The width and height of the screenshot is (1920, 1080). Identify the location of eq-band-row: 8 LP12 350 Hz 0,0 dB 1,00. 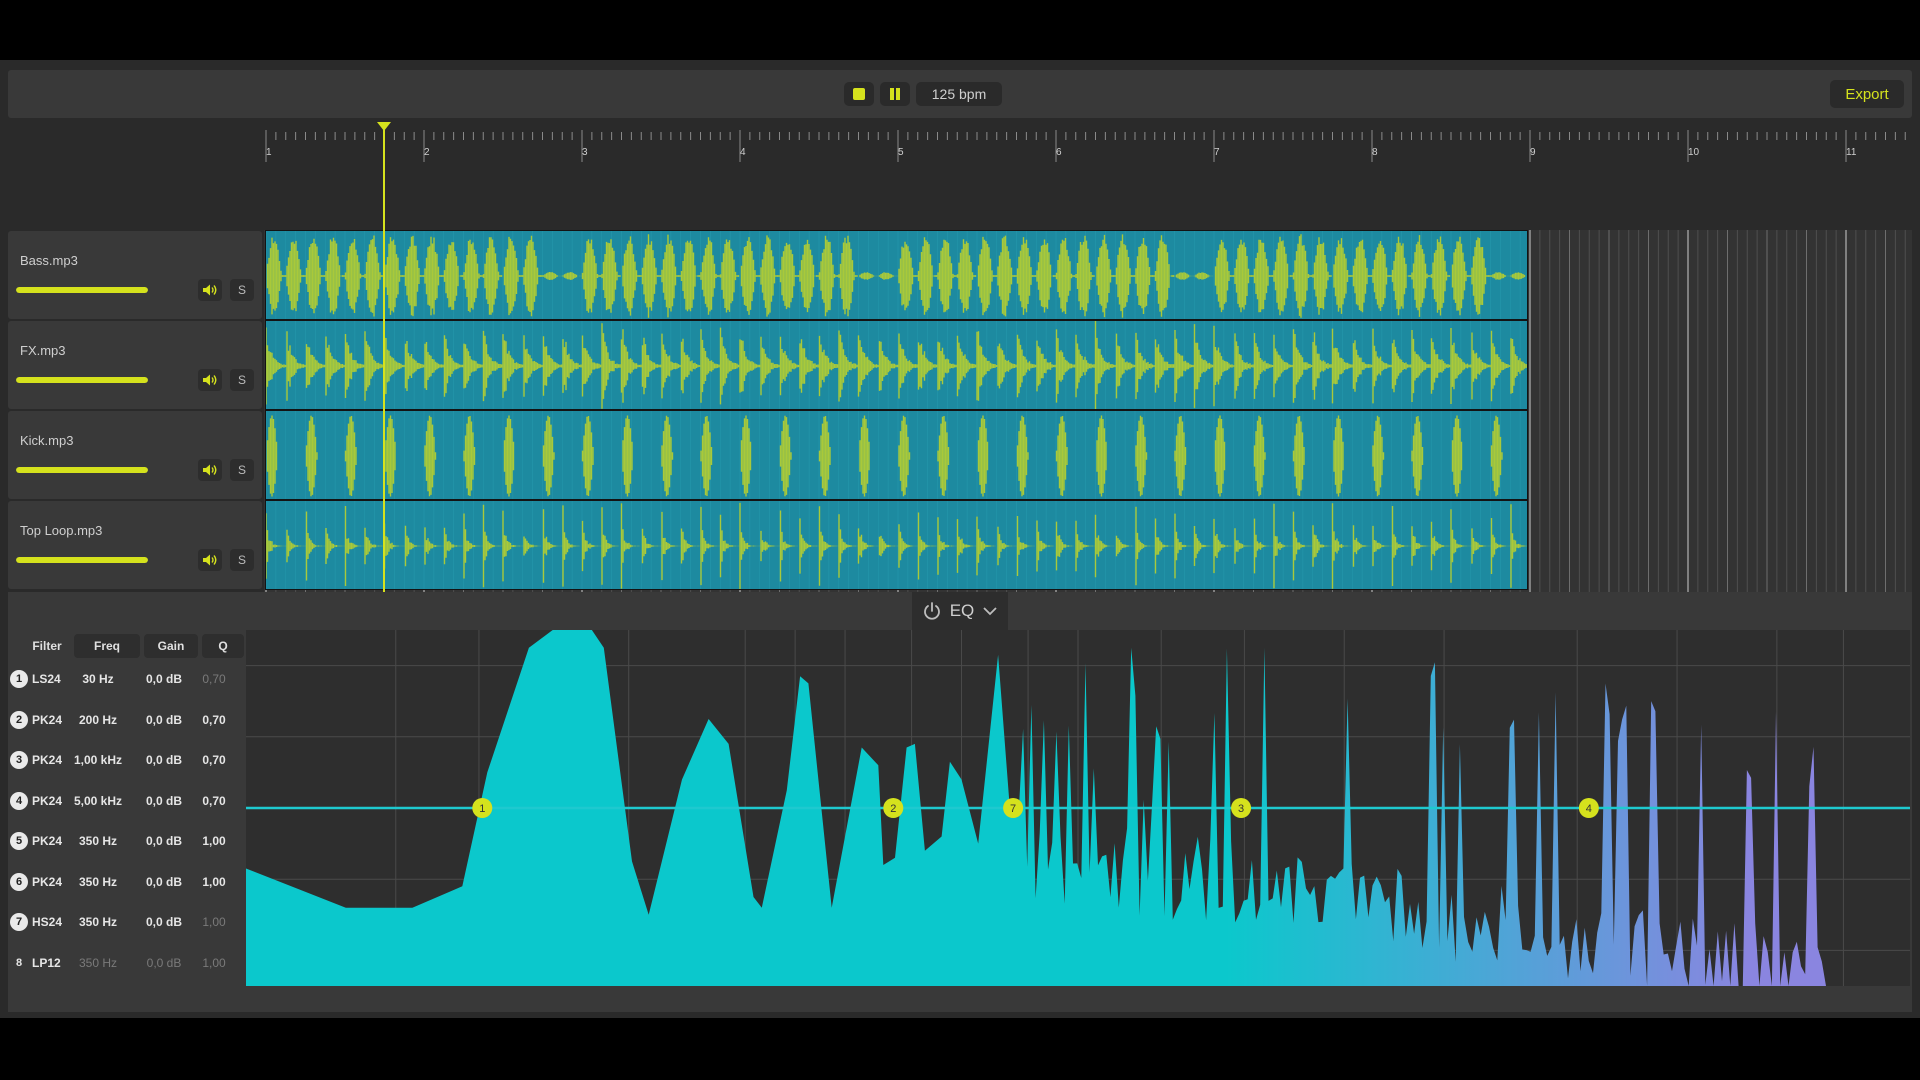
(128, 963).